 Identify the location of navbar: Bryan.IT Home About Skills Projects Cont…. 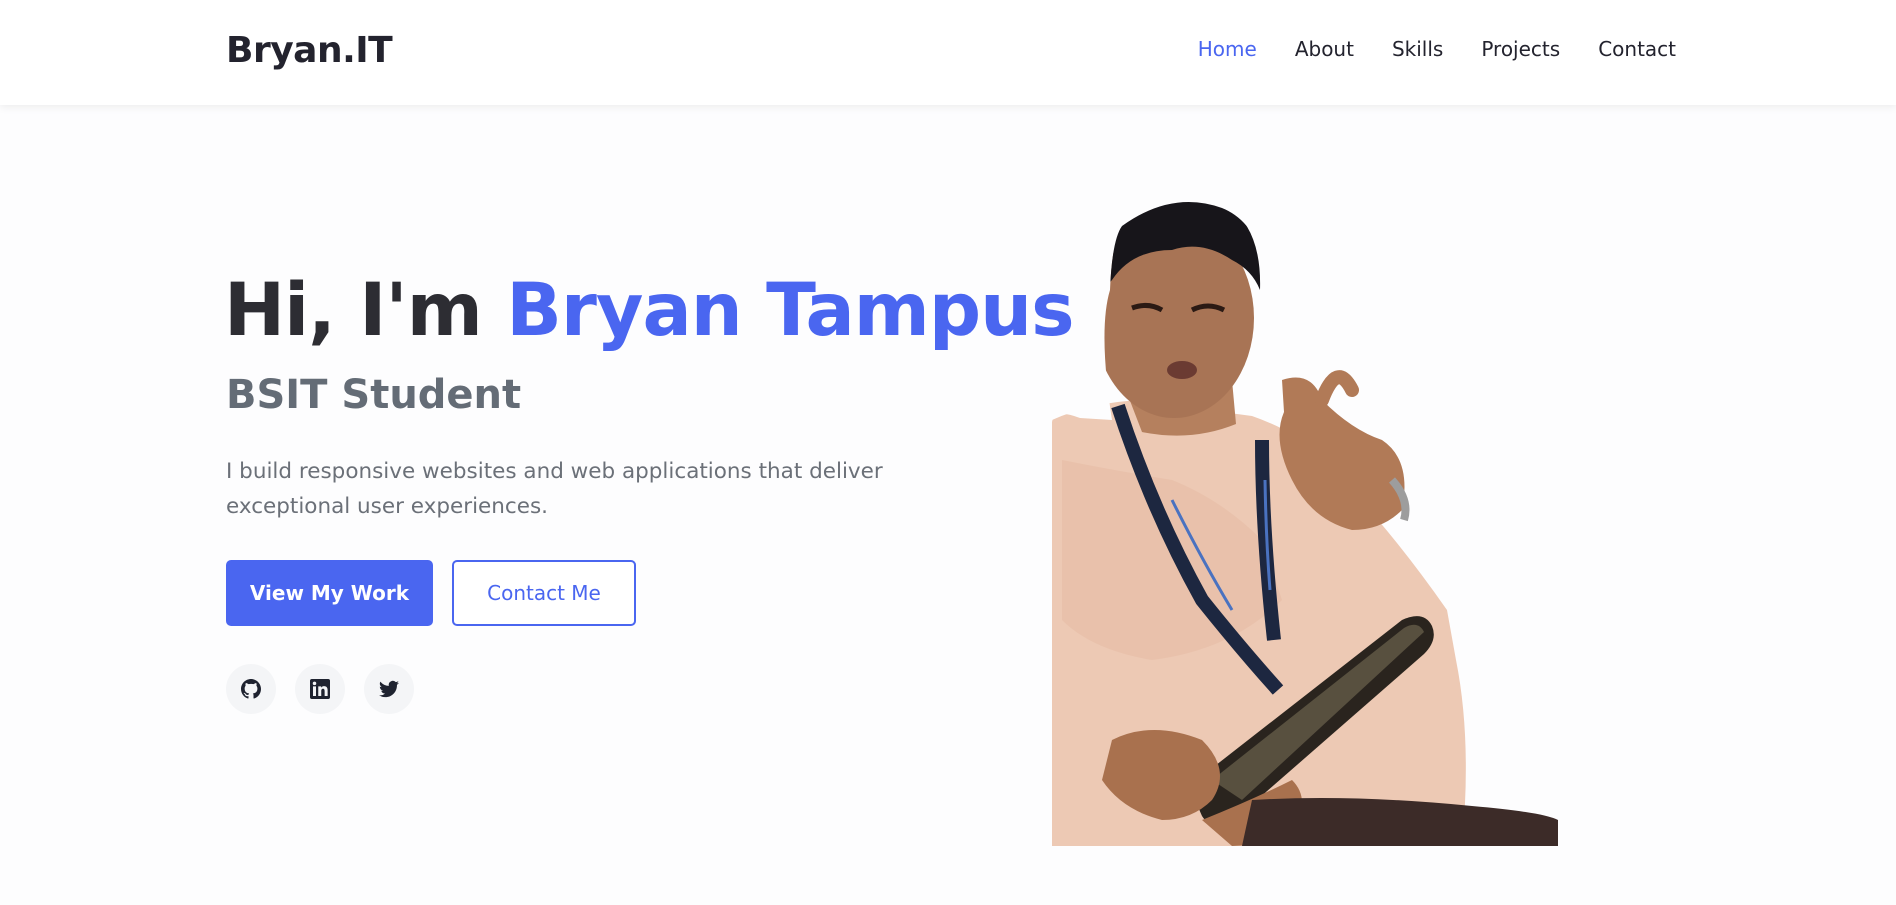
(948, 52).